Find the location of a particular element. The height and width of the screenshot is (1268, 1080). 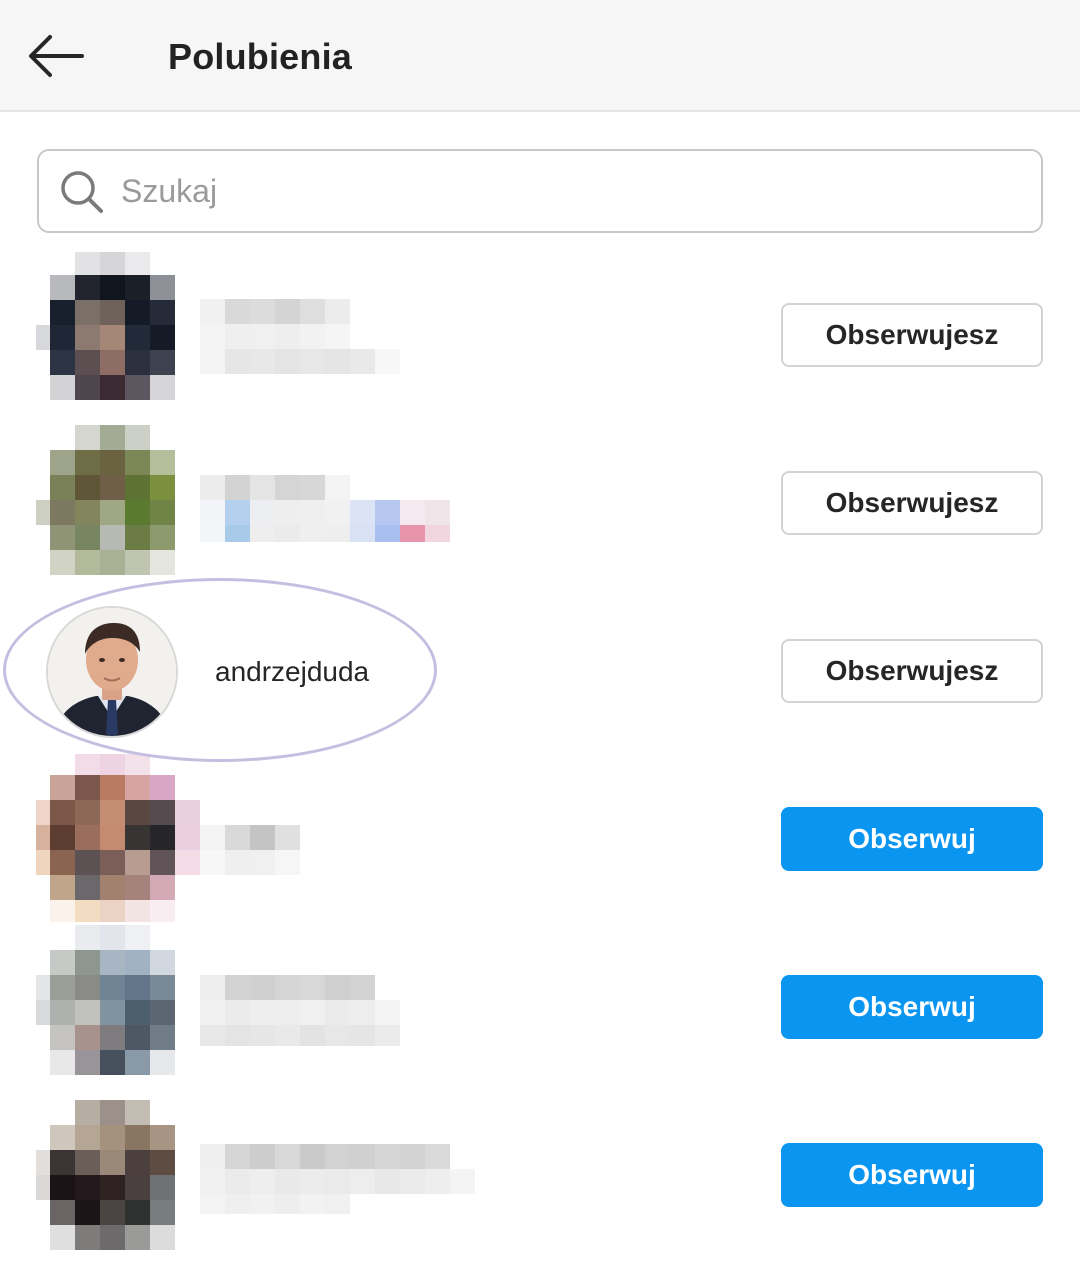

search-box is located at coordinates (540, 191).